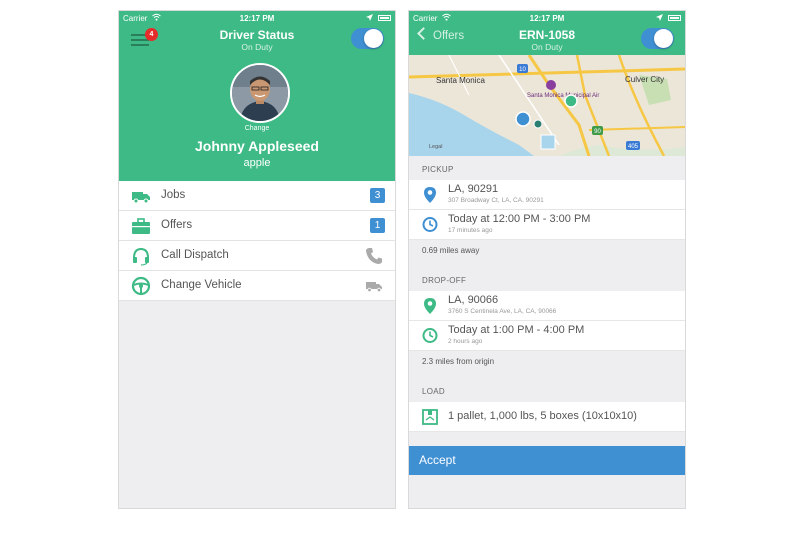 The width and height of the screenshot is (800, 534). What do you see at coordinates (435, 147) in the screenshot?
I see `map-legal-link: Legal` at bounding box center [435, 147].